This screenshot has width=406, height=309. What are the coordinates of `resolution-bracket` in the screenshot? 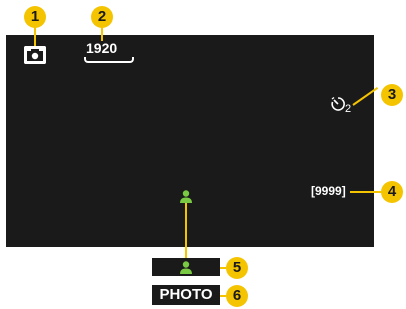 It's located at (109, 60).